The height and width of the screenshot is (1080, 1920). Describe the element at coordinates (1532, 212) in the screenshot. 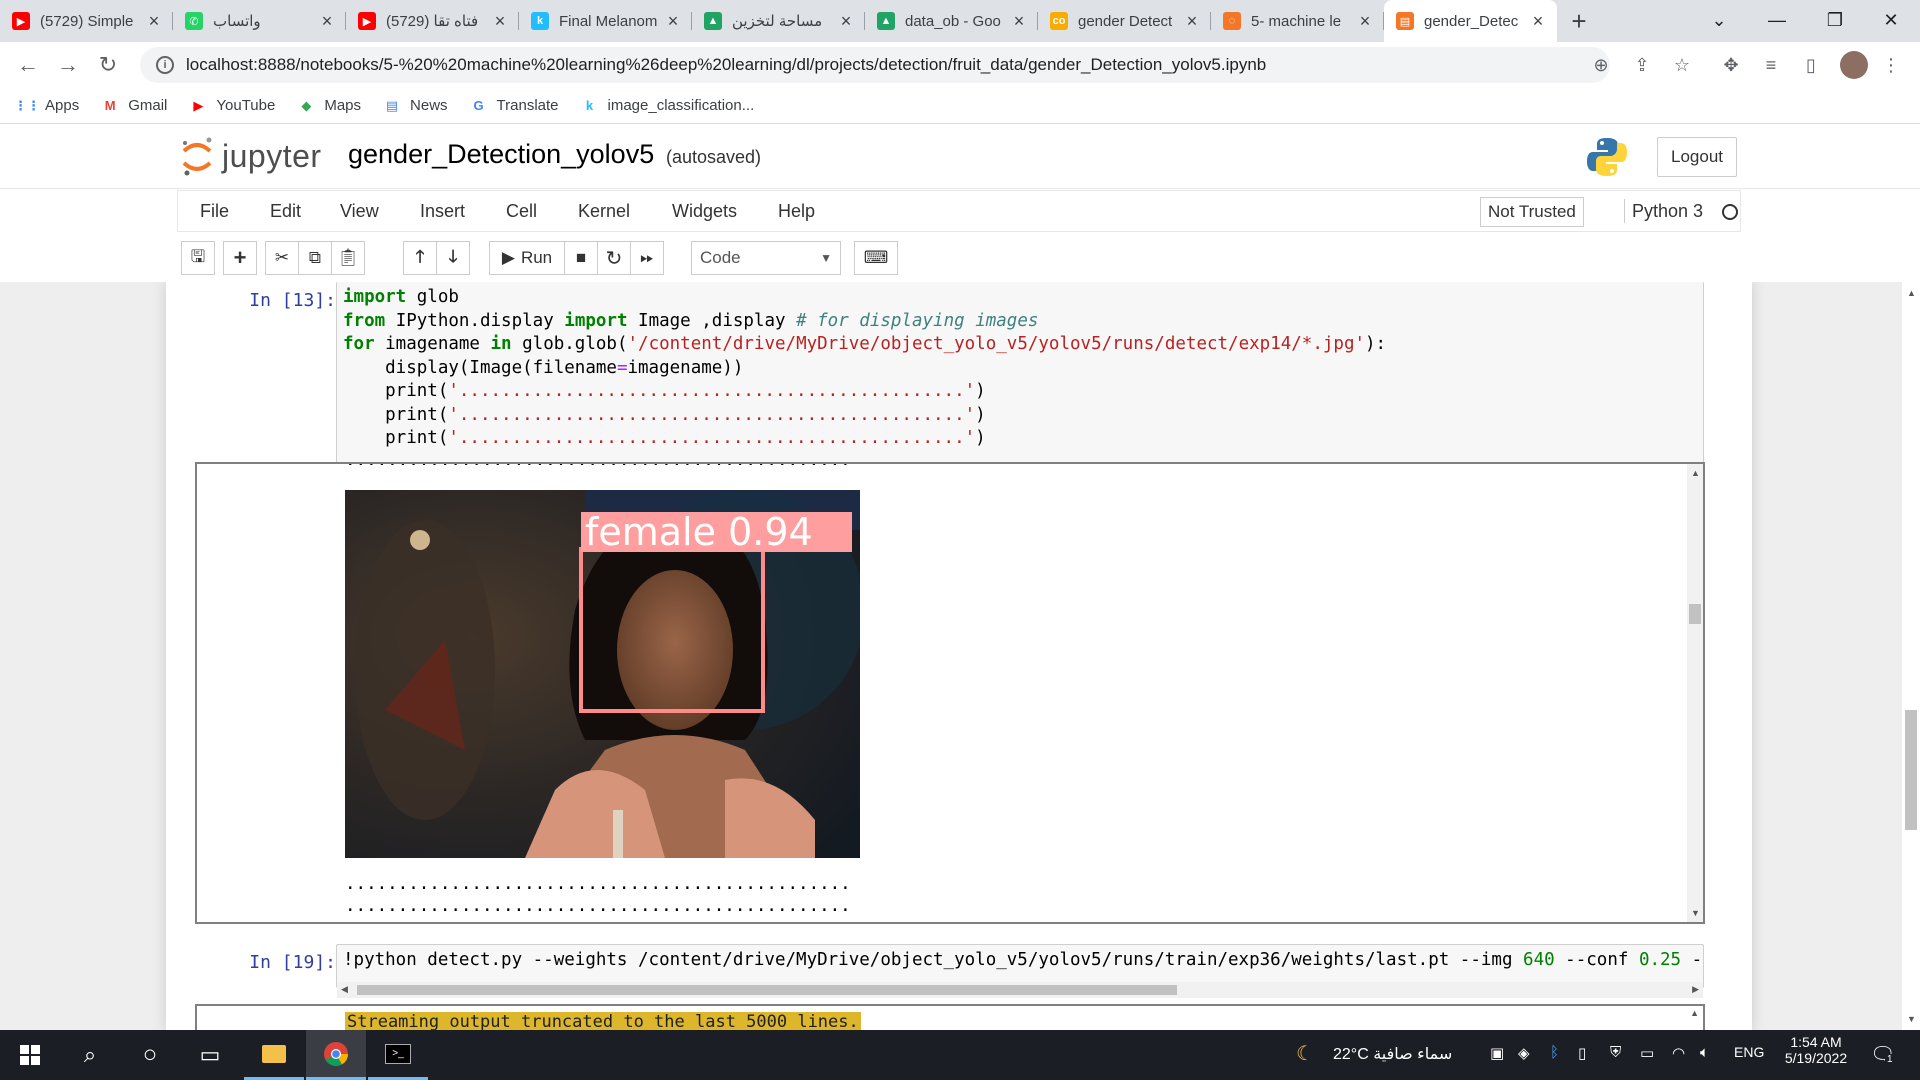

I see `not-trusted-indicator: Not Trusted` at that location.